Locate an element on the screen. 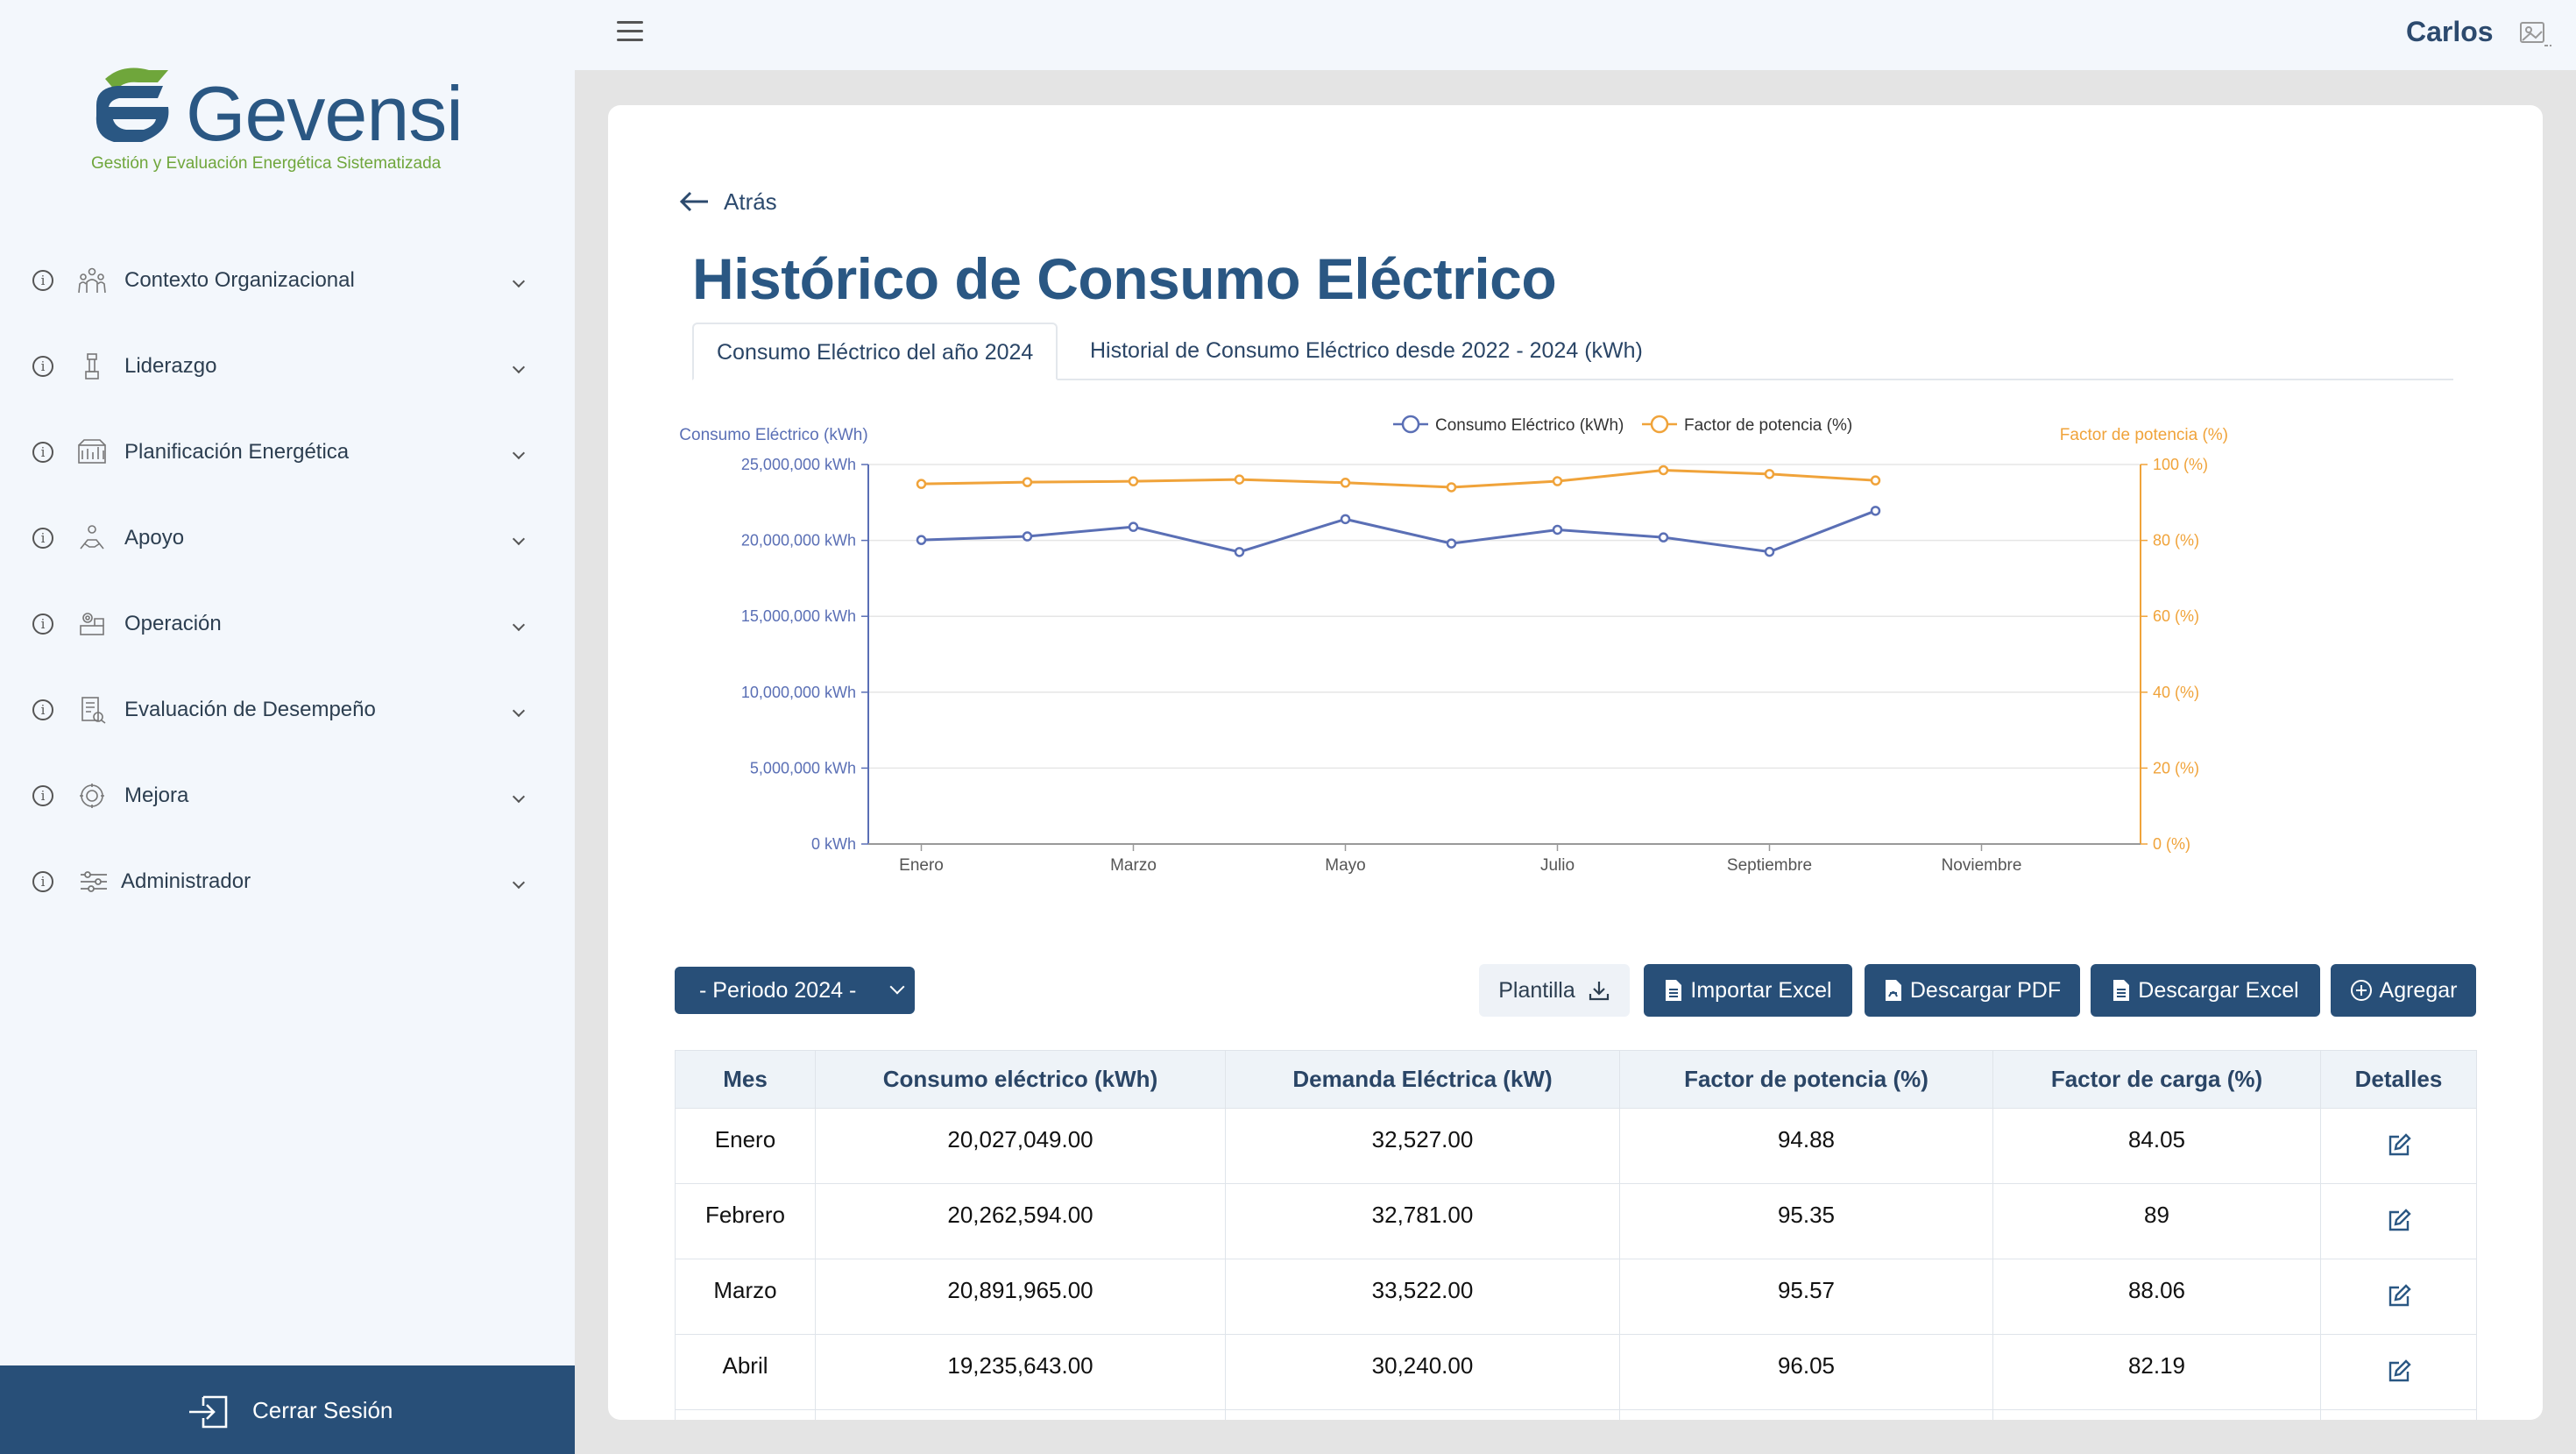 The image size is (2576, 1454). avatar is located at coordinates (2535, 32).